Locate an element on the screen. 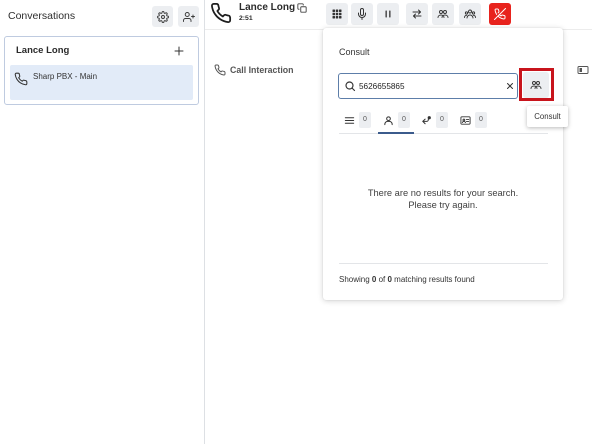 The height and width of the screenshot is (444, 592). summary-text: of is located at coordinates (382, 279).